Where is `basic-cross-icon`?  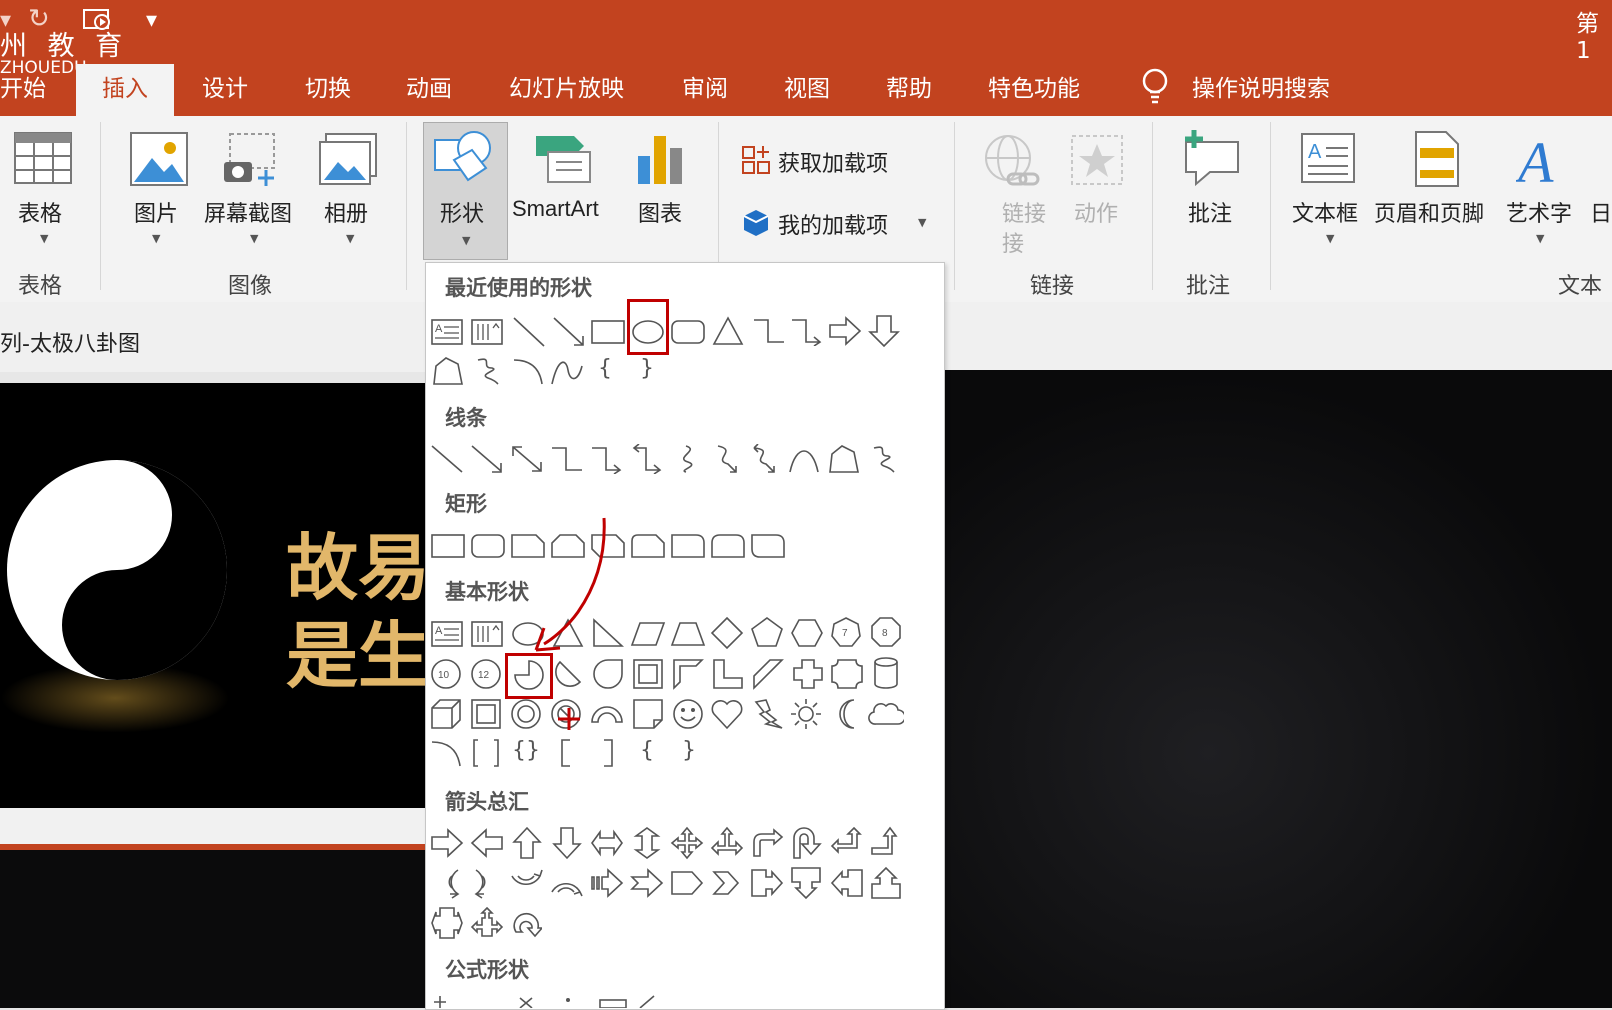
basic-cross-icon is located at coordinates (808, 674).